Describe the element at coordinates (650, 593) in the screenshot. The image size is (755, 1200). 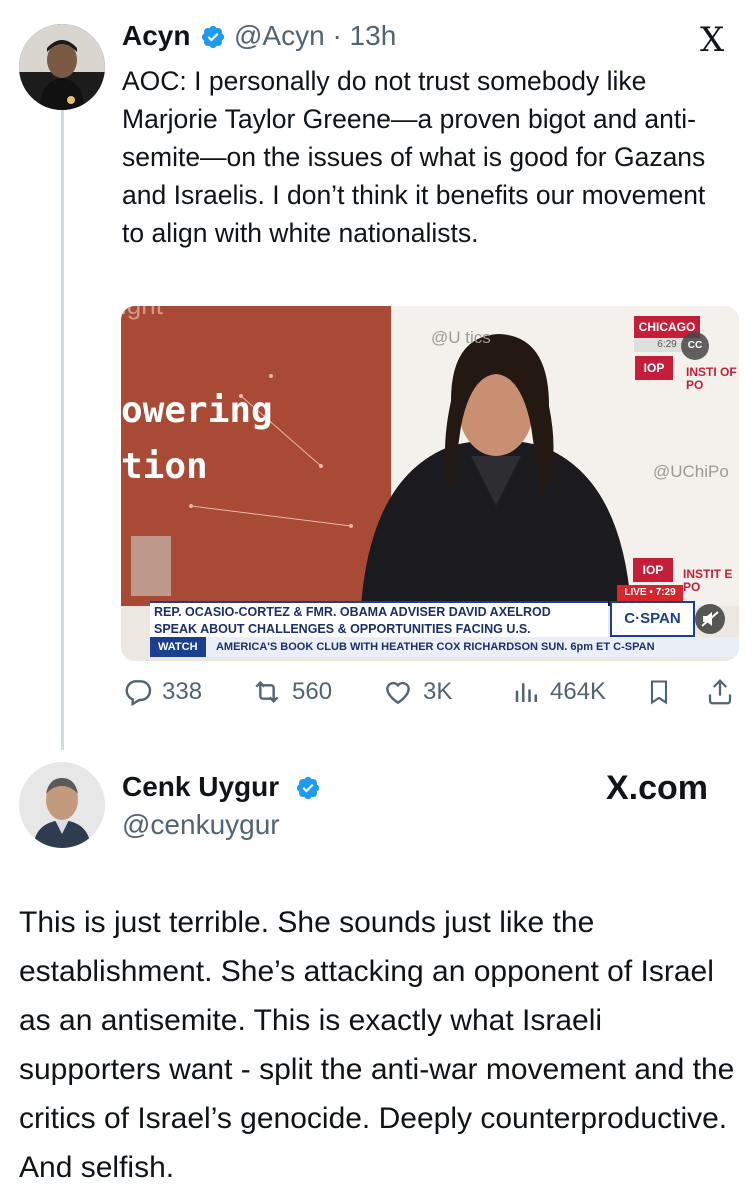
I see `live-badge: LIVE • 7:29` at that location.